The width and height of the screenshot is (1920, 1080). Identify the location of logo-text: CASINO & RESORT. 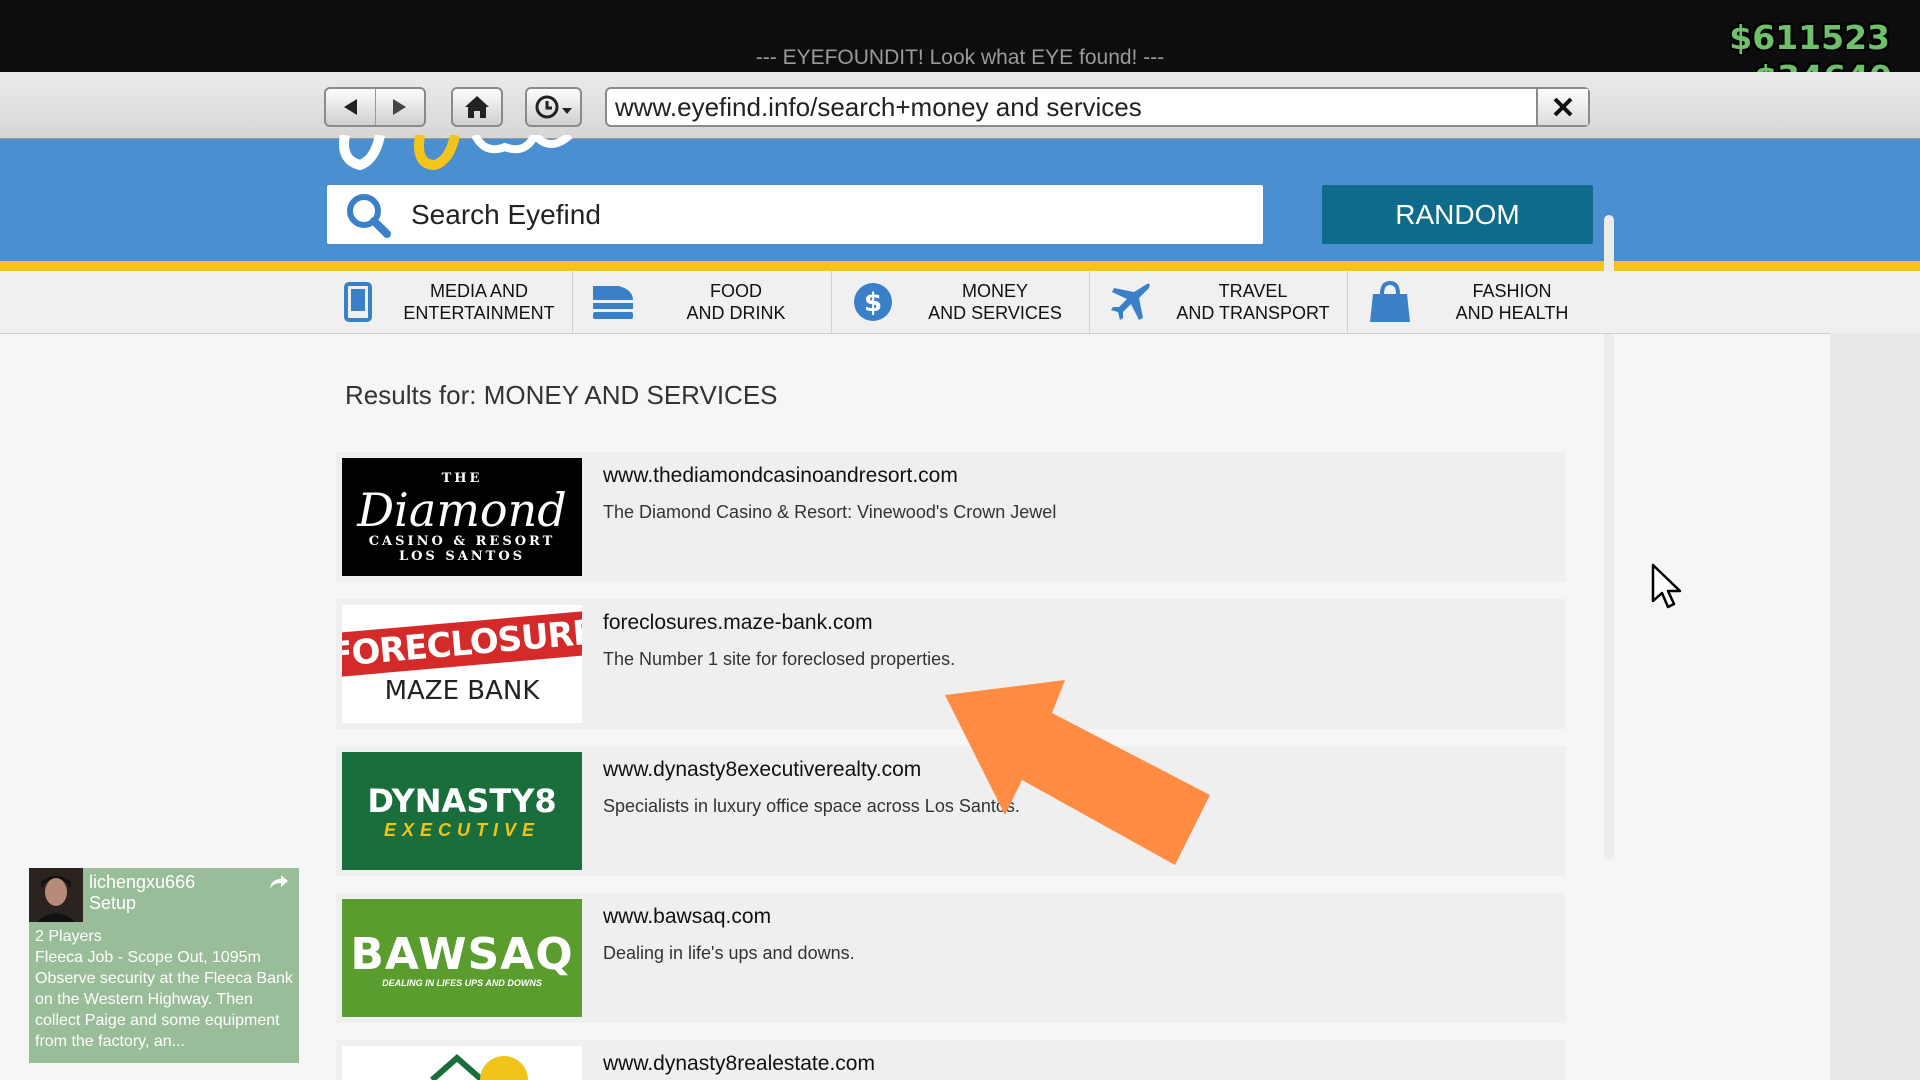
(462, 541).